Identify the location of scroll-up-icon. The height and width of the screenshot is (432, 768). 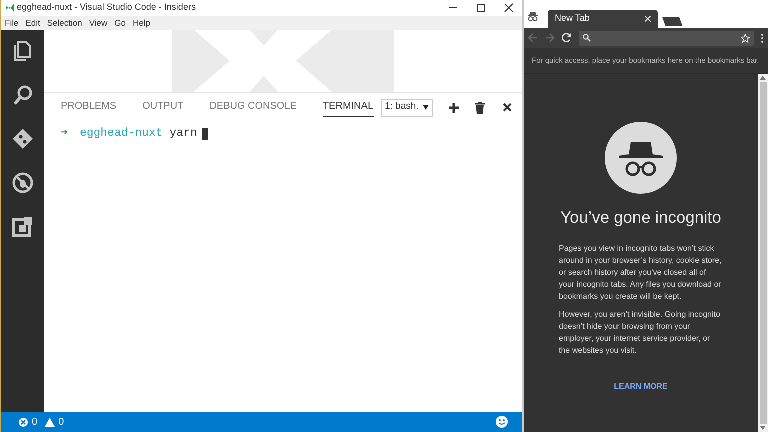
(763, 78).